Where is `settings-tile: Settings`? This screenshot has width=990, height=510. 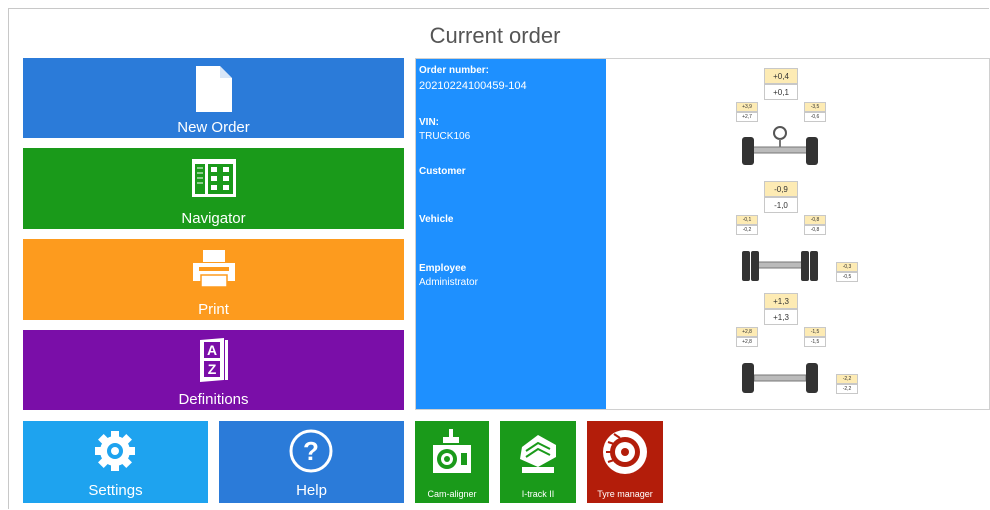 settings-tile: Settings is located at coordinates (115, 462).